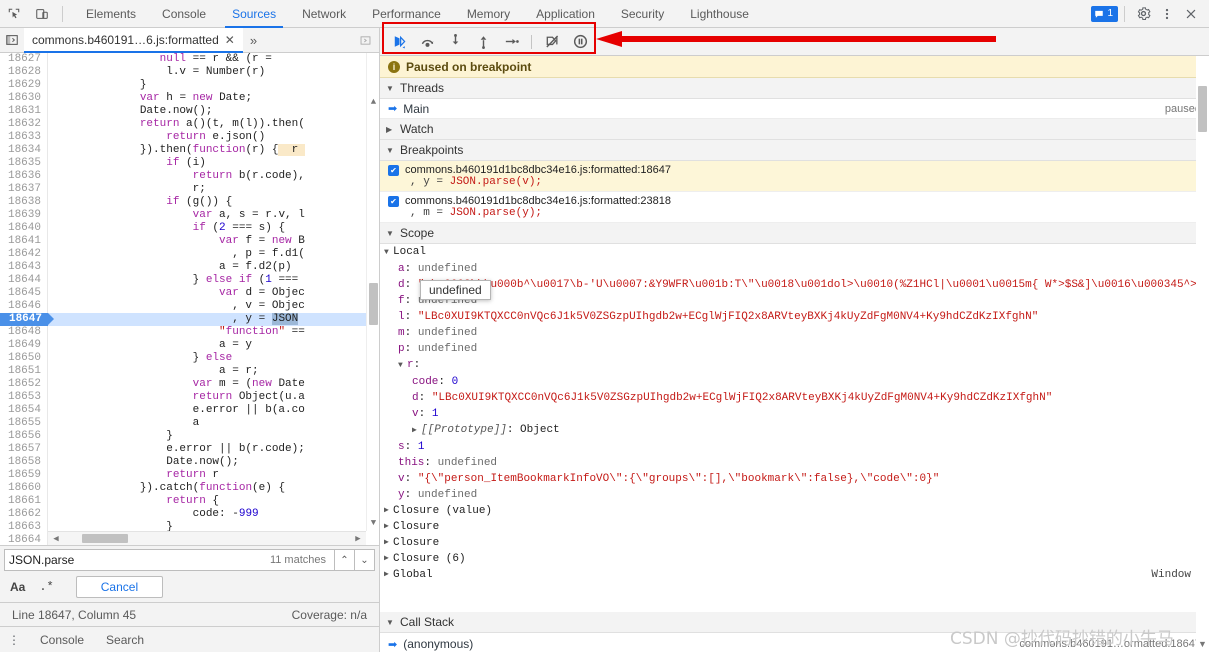 This screenshot has height=652, width=1209. Describe the element at coordinates (24, 332) in the screenshot. I see `line-number: 18648` at that location.